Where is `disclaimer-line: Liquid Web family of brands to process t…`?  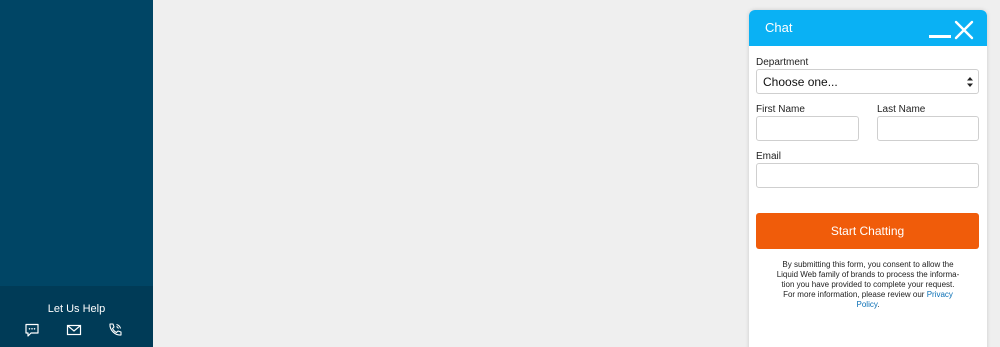
disclaimer-line: Liquid Web family of brands to process t… is located at coordinates (868, 274).